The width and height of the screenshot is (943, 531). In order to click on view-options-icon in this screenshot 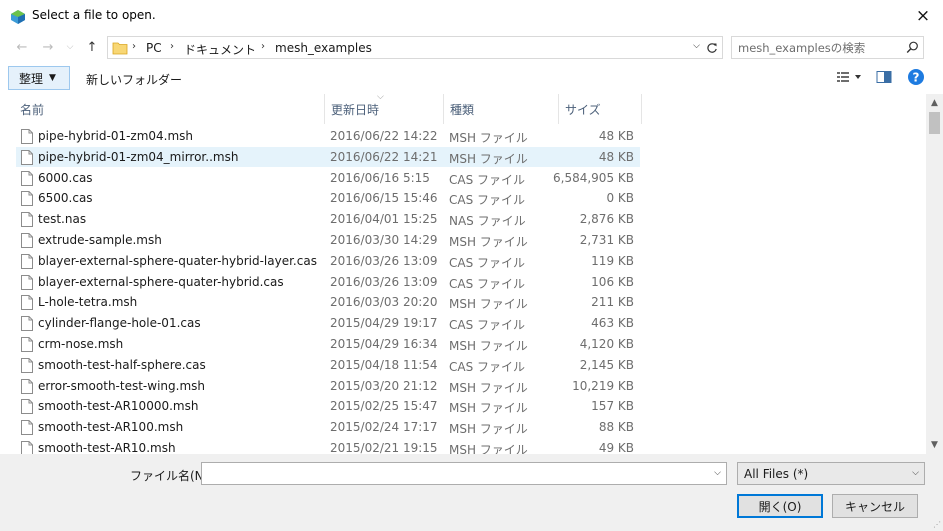, I will do `click(849, 77)`.